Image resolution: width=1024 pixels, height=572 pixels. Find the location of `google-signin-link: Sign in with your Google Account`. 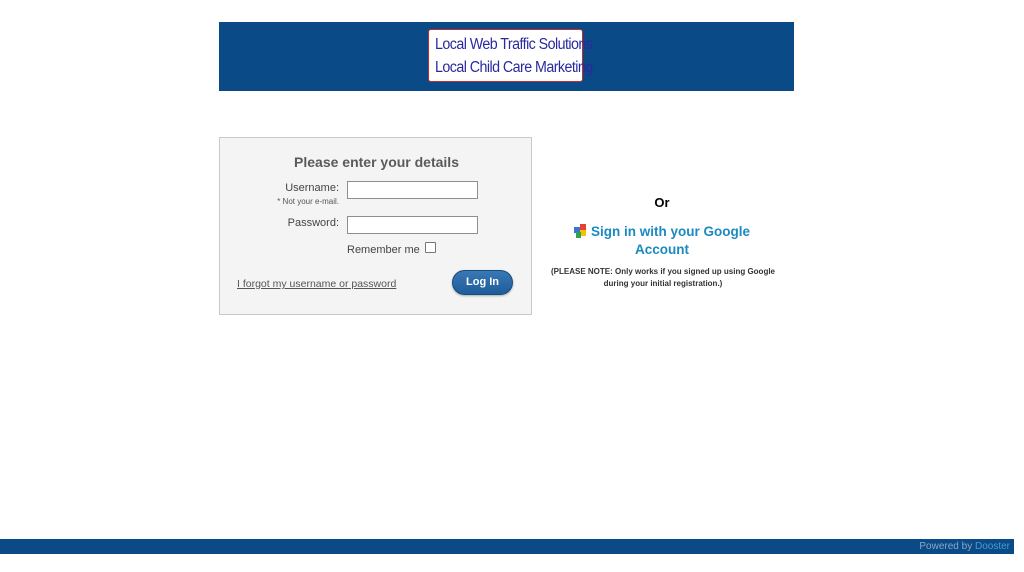

google-signin-link: Sign in with your Google Account is located at coordinates (662, 241).